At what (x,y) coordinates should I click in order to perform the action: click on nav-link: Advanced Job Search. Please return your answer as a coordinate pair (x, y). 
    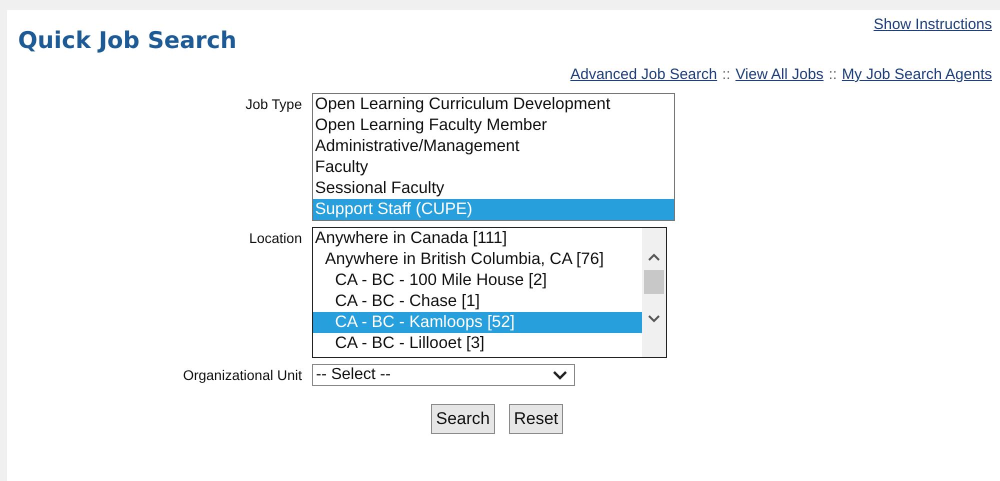
    Looking at the image, I should click on (644, 74).